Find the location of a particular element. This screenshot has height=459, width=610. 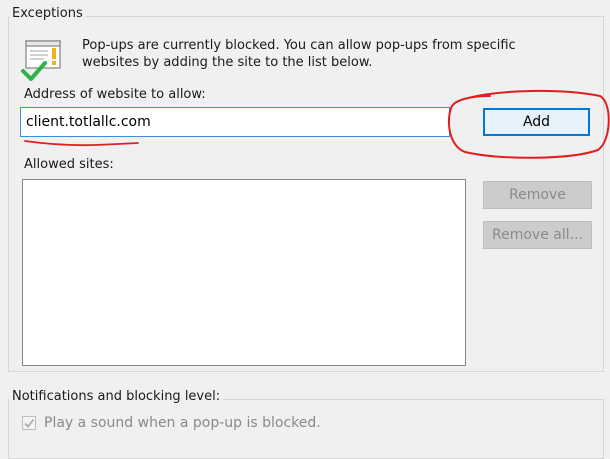

address-label: Address of website to allow: is located at coordinates (115, 94).